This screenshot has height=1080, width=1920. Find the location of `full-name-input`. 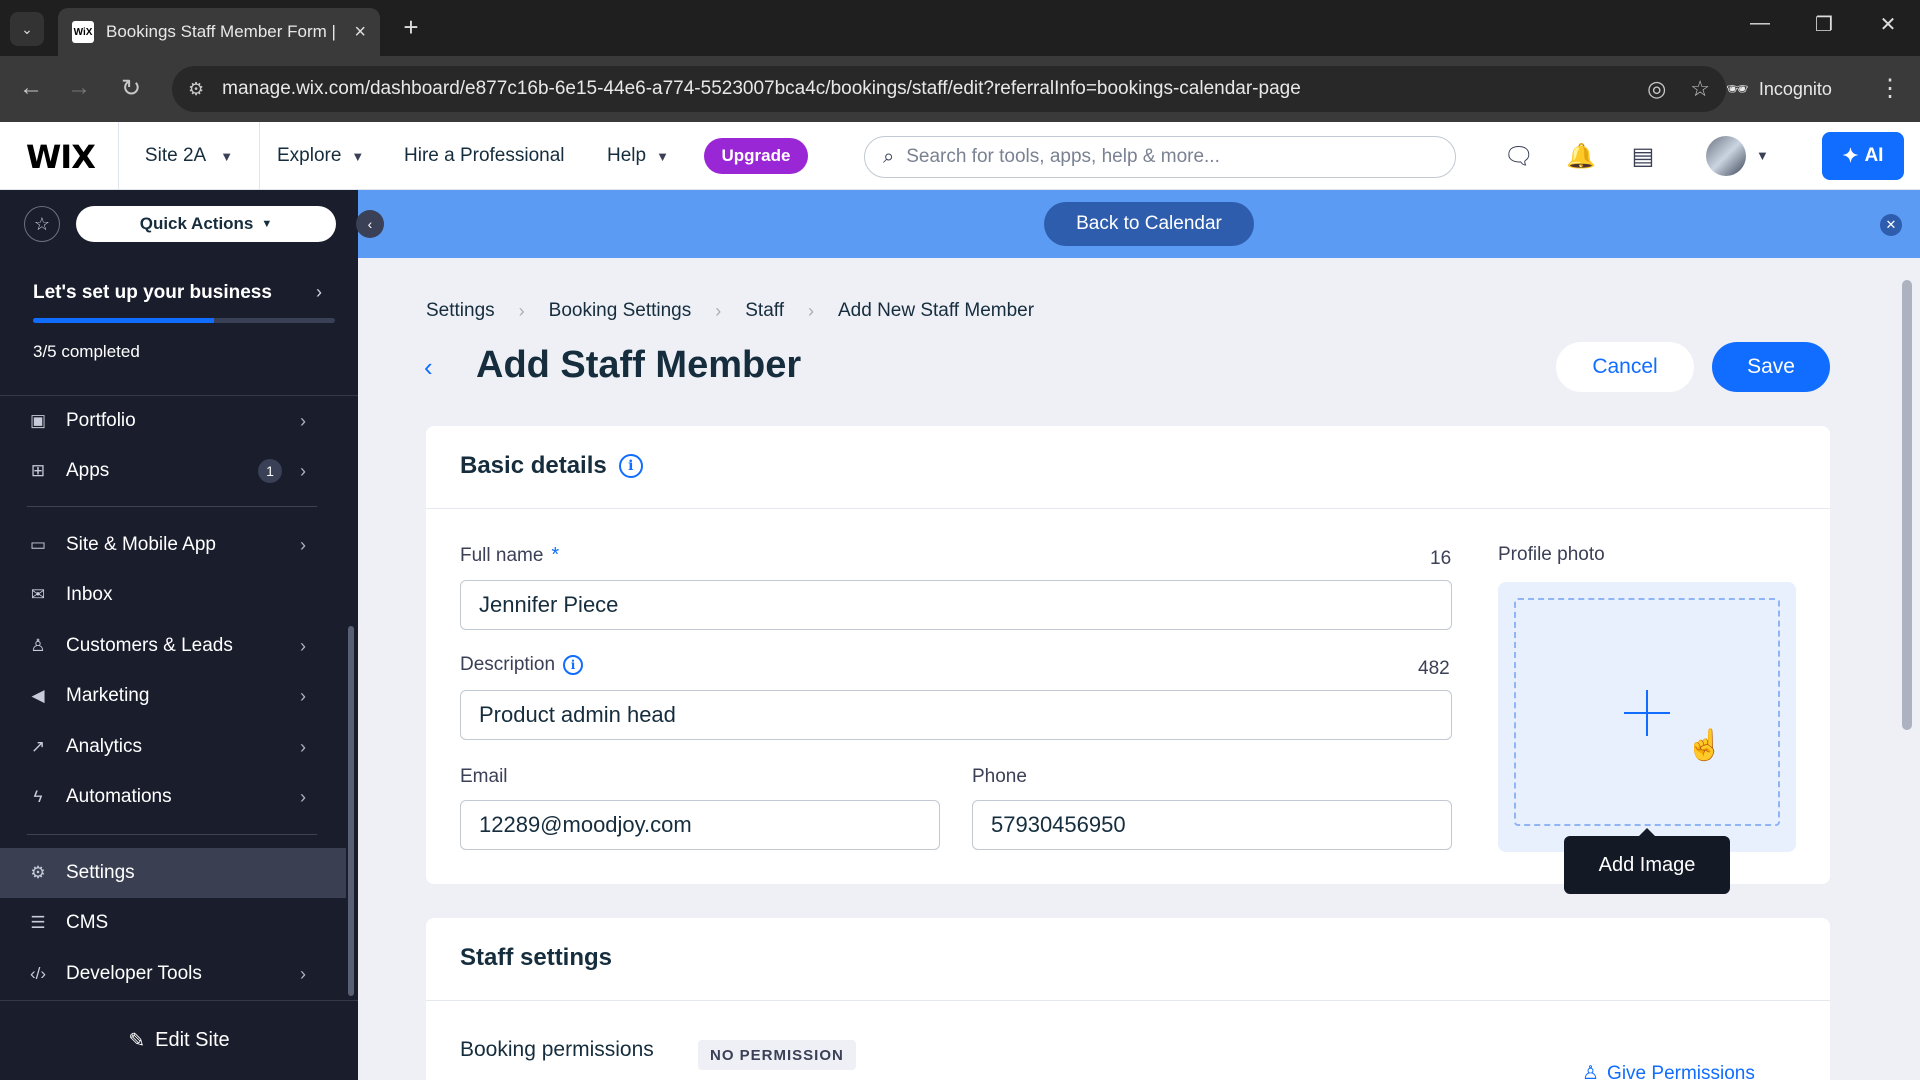

full-name-input is located at coordinates (956, 605).